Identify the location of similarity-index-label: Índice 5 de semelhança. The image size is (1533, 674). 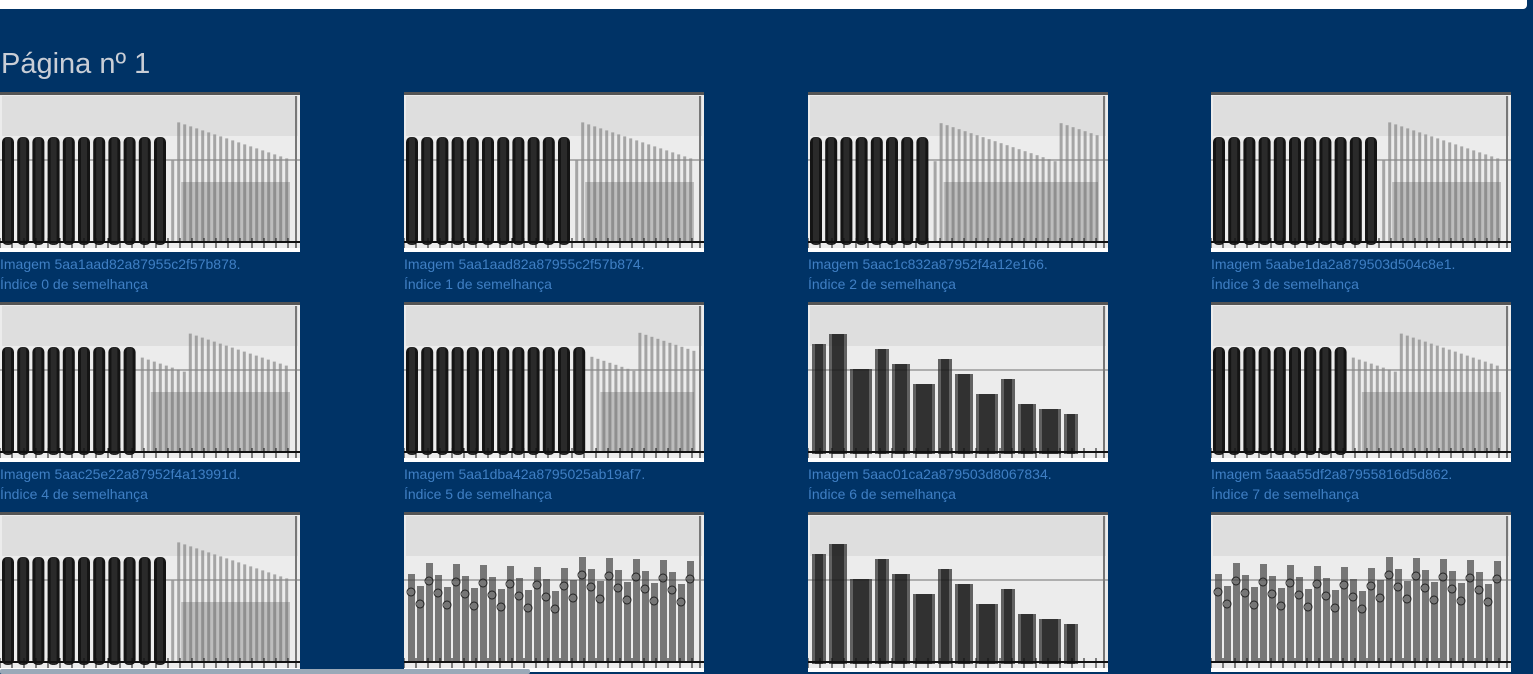
(478, 494).